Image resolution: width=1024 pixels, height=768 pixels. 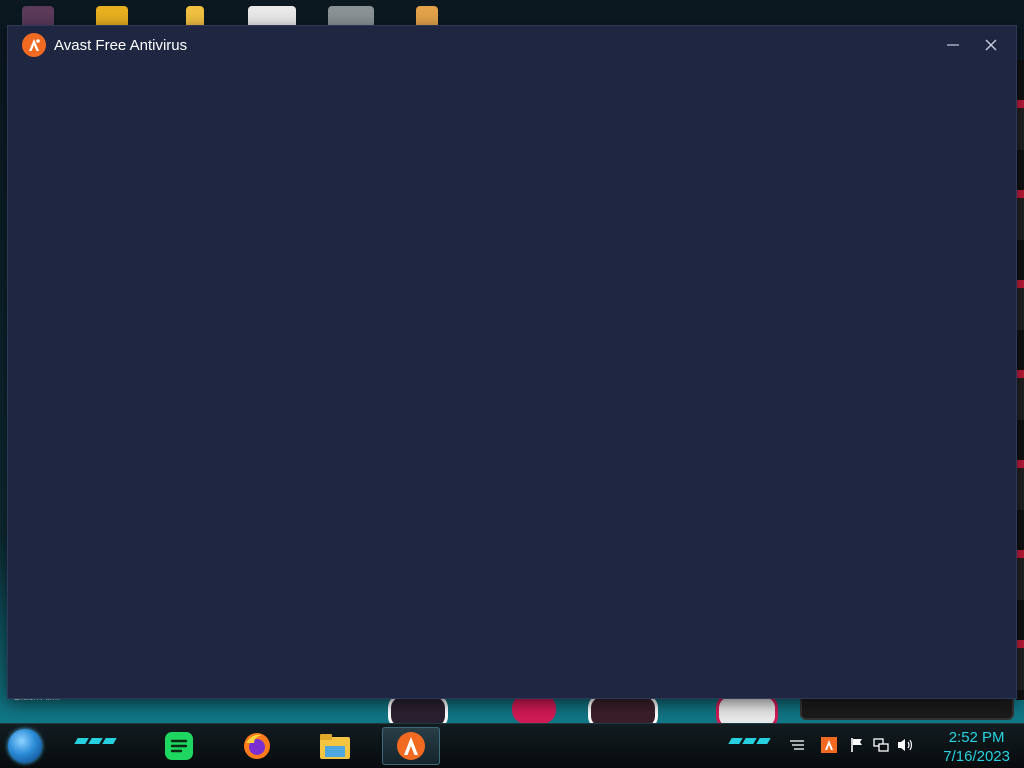 I want to click on start-orb-icon, so click(x=25, y=746).